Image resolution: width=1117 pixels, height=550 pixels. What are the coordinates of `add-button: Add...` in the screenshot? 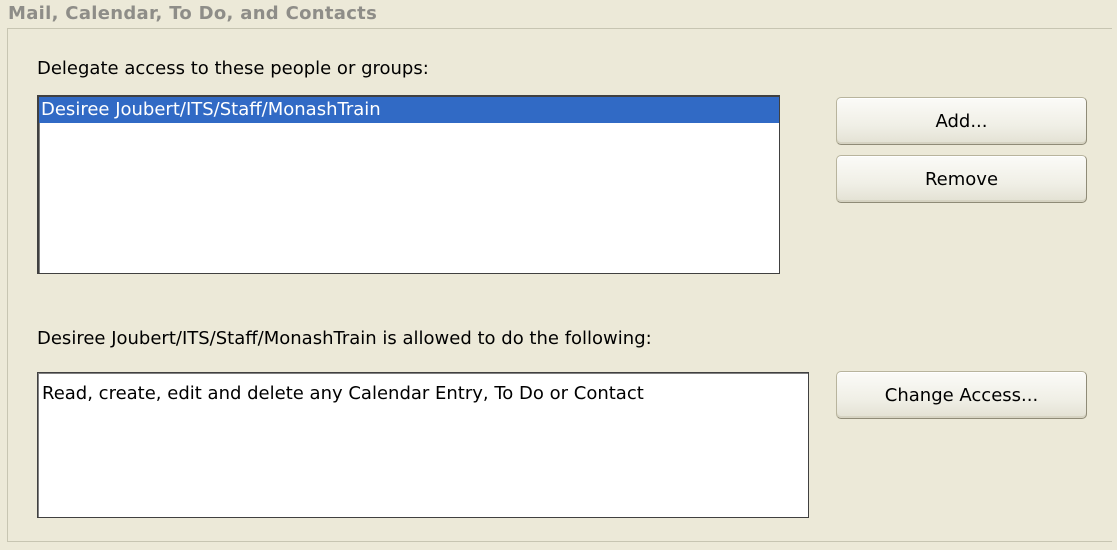 It's located at (961, 121).